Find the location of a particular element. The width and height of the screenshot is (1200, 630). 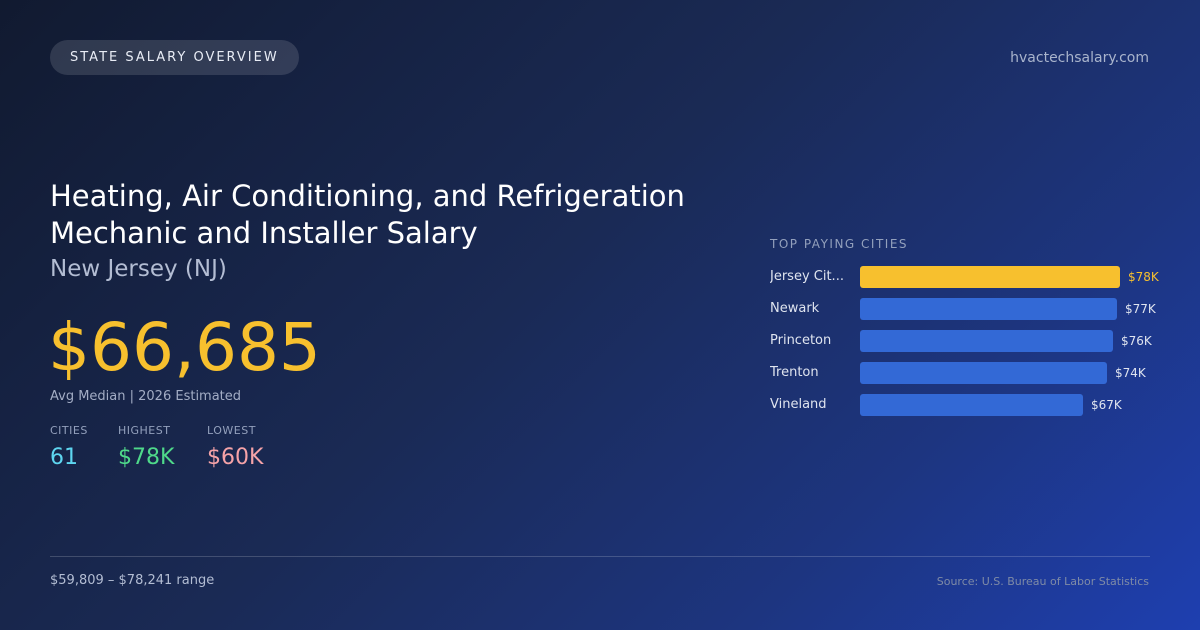

bar-value-label: $77K is located at coordinates (1140, 309).